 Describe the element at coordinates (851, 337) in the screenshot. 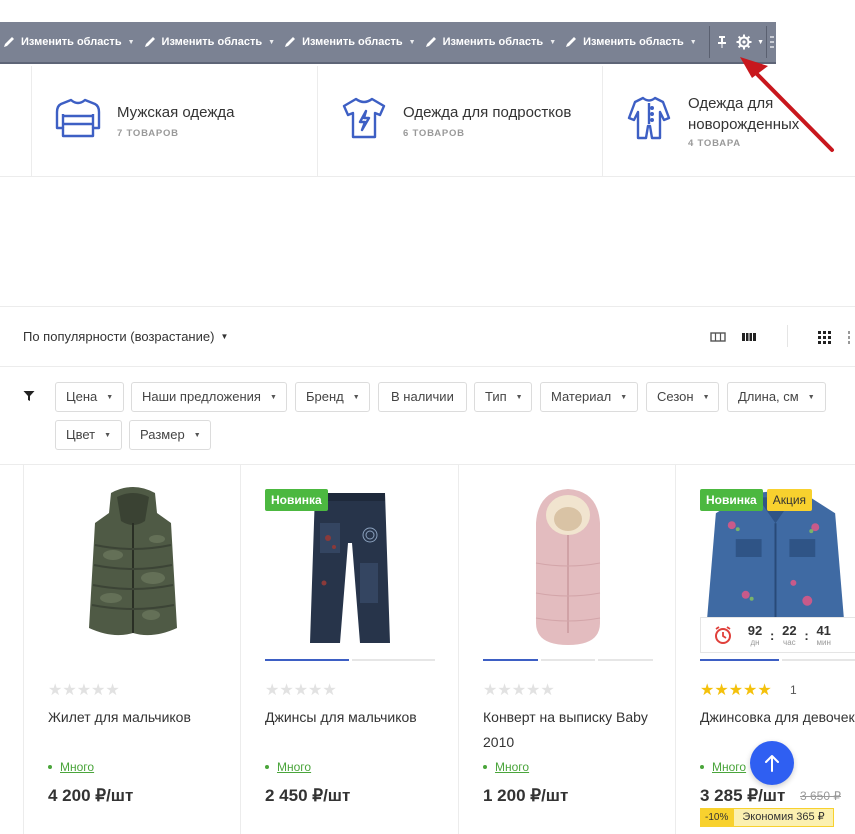

I see `grid-4-icon` at that location.